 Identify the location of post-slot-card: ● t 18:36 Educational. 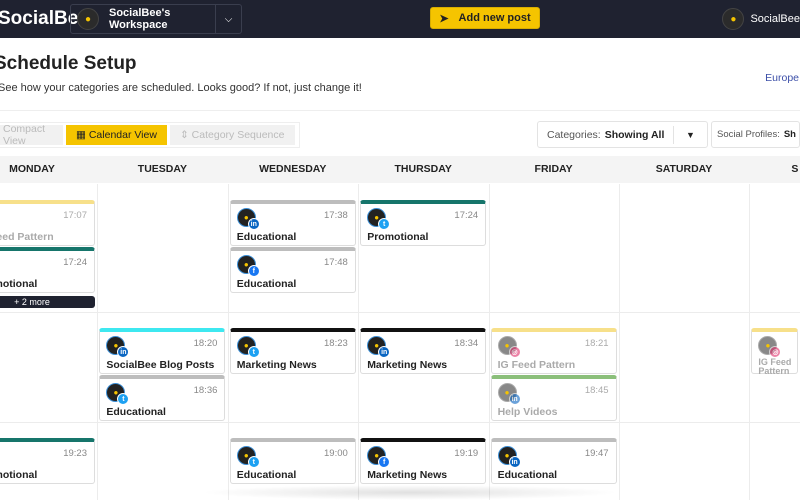
(162, 398).